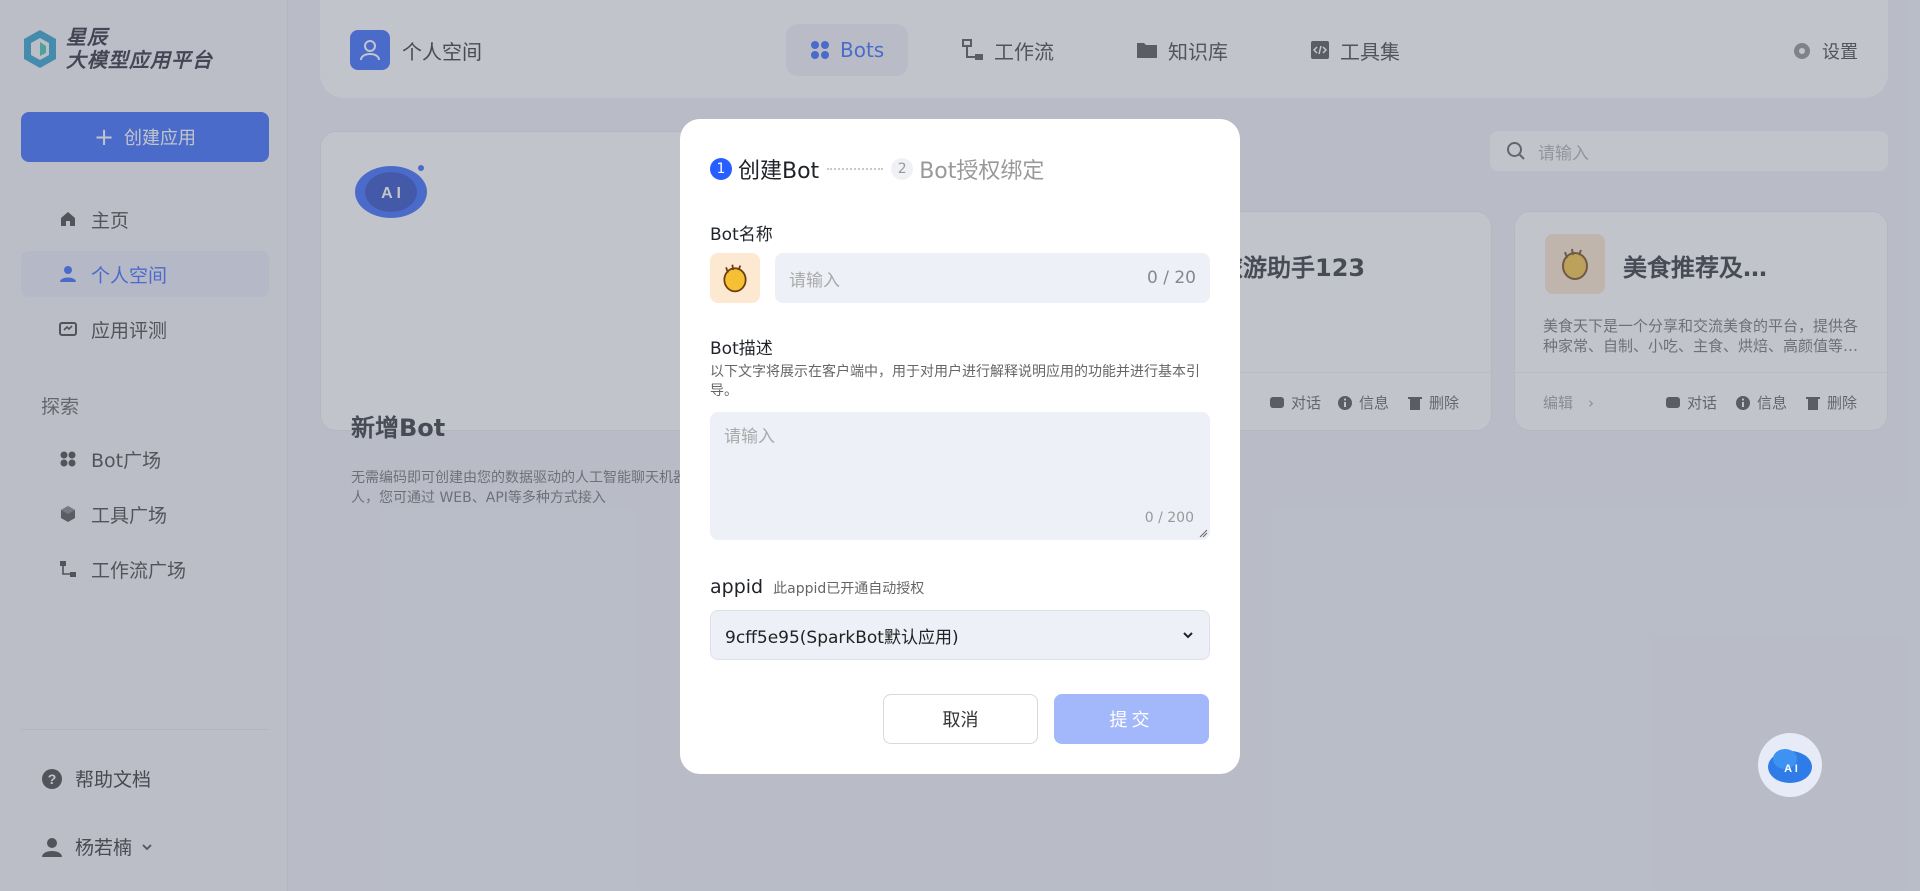 The image size is (1920, 891). What do you see at coordinates (1188, 635) in the screenshot?
I see `chevron-down-icon` at bounding box center [1188, 635].